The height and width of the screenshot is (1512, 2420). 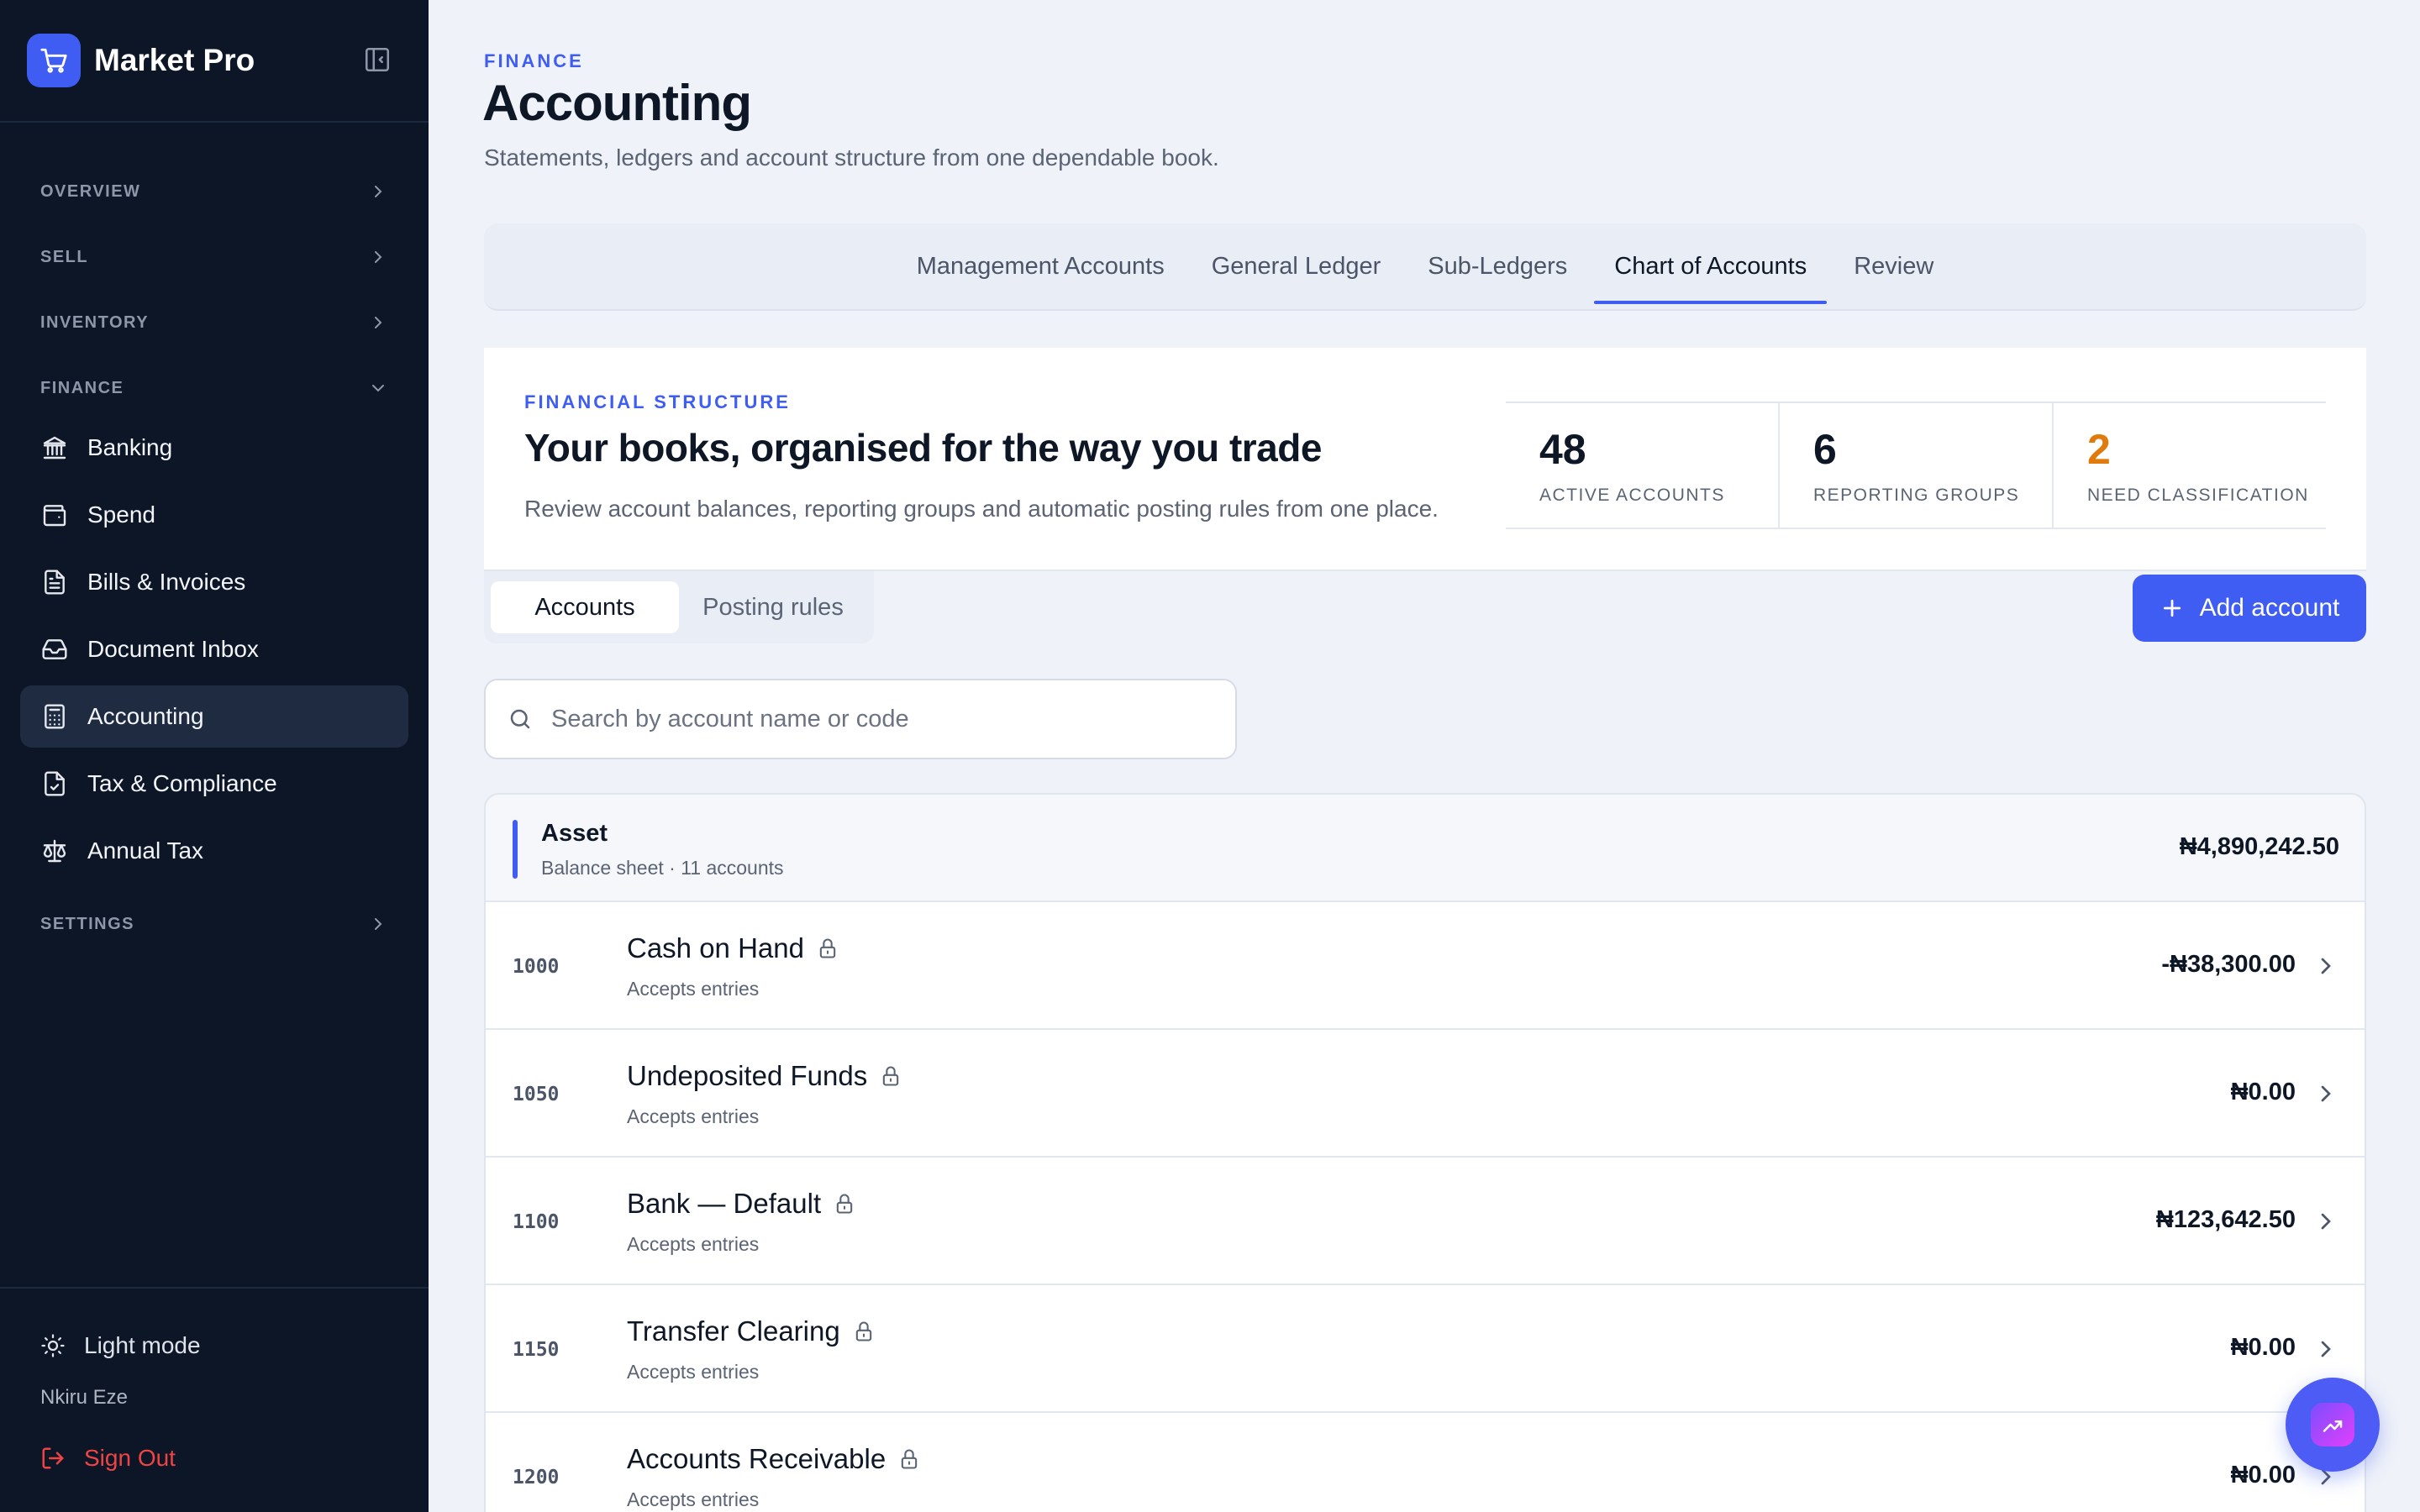 I want to click on sidebar-item-label: Document Inbox, so click(x=173, y=649).